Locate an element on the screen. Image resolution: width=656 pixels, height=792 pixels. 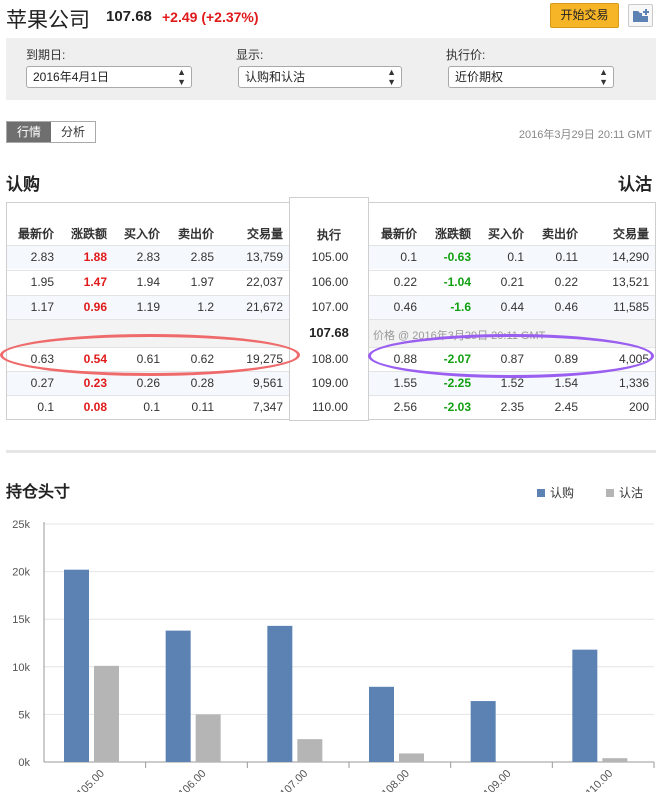
tab-quotes: 行情 is located at coordinates (29, 132).